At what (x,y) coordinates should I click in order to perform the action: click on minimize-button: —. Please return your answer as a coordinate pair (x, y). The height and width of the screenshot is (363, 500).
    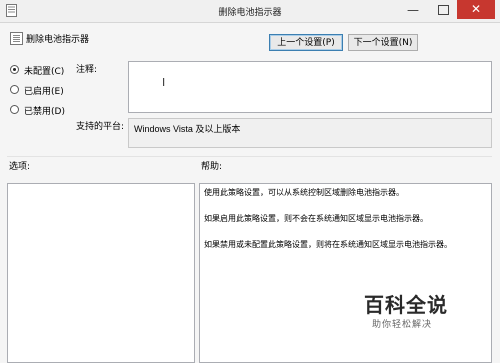
    Looking at the image, I should click on (413, 10).